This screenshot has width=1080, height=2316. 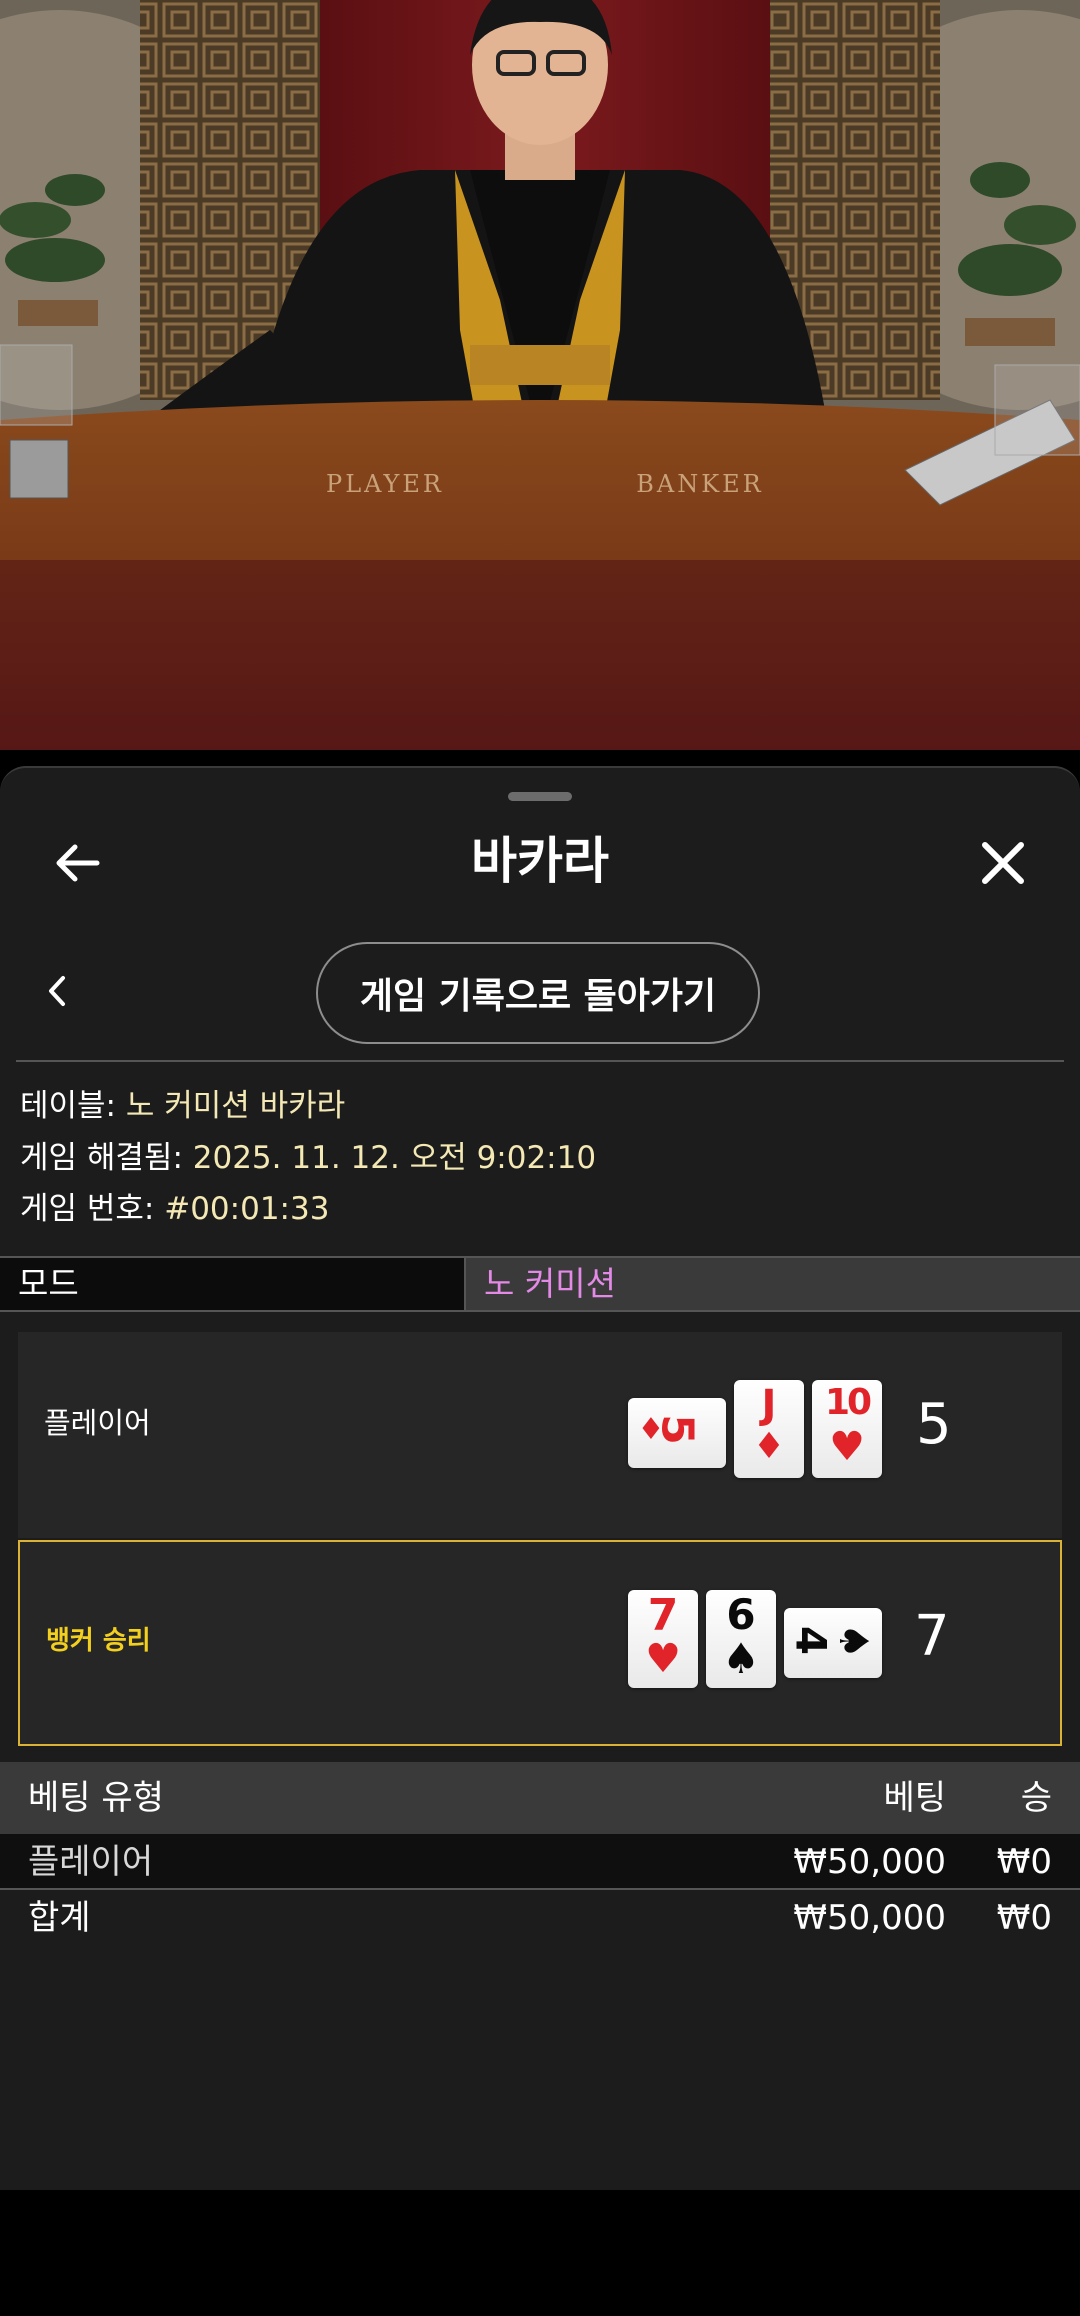 What do you see at coordinates (394, 1158) in the screenshot?
I see `resolved-value: 2025. 11. 12. 오전 9:02:10` at bounding box center [394, 1158].